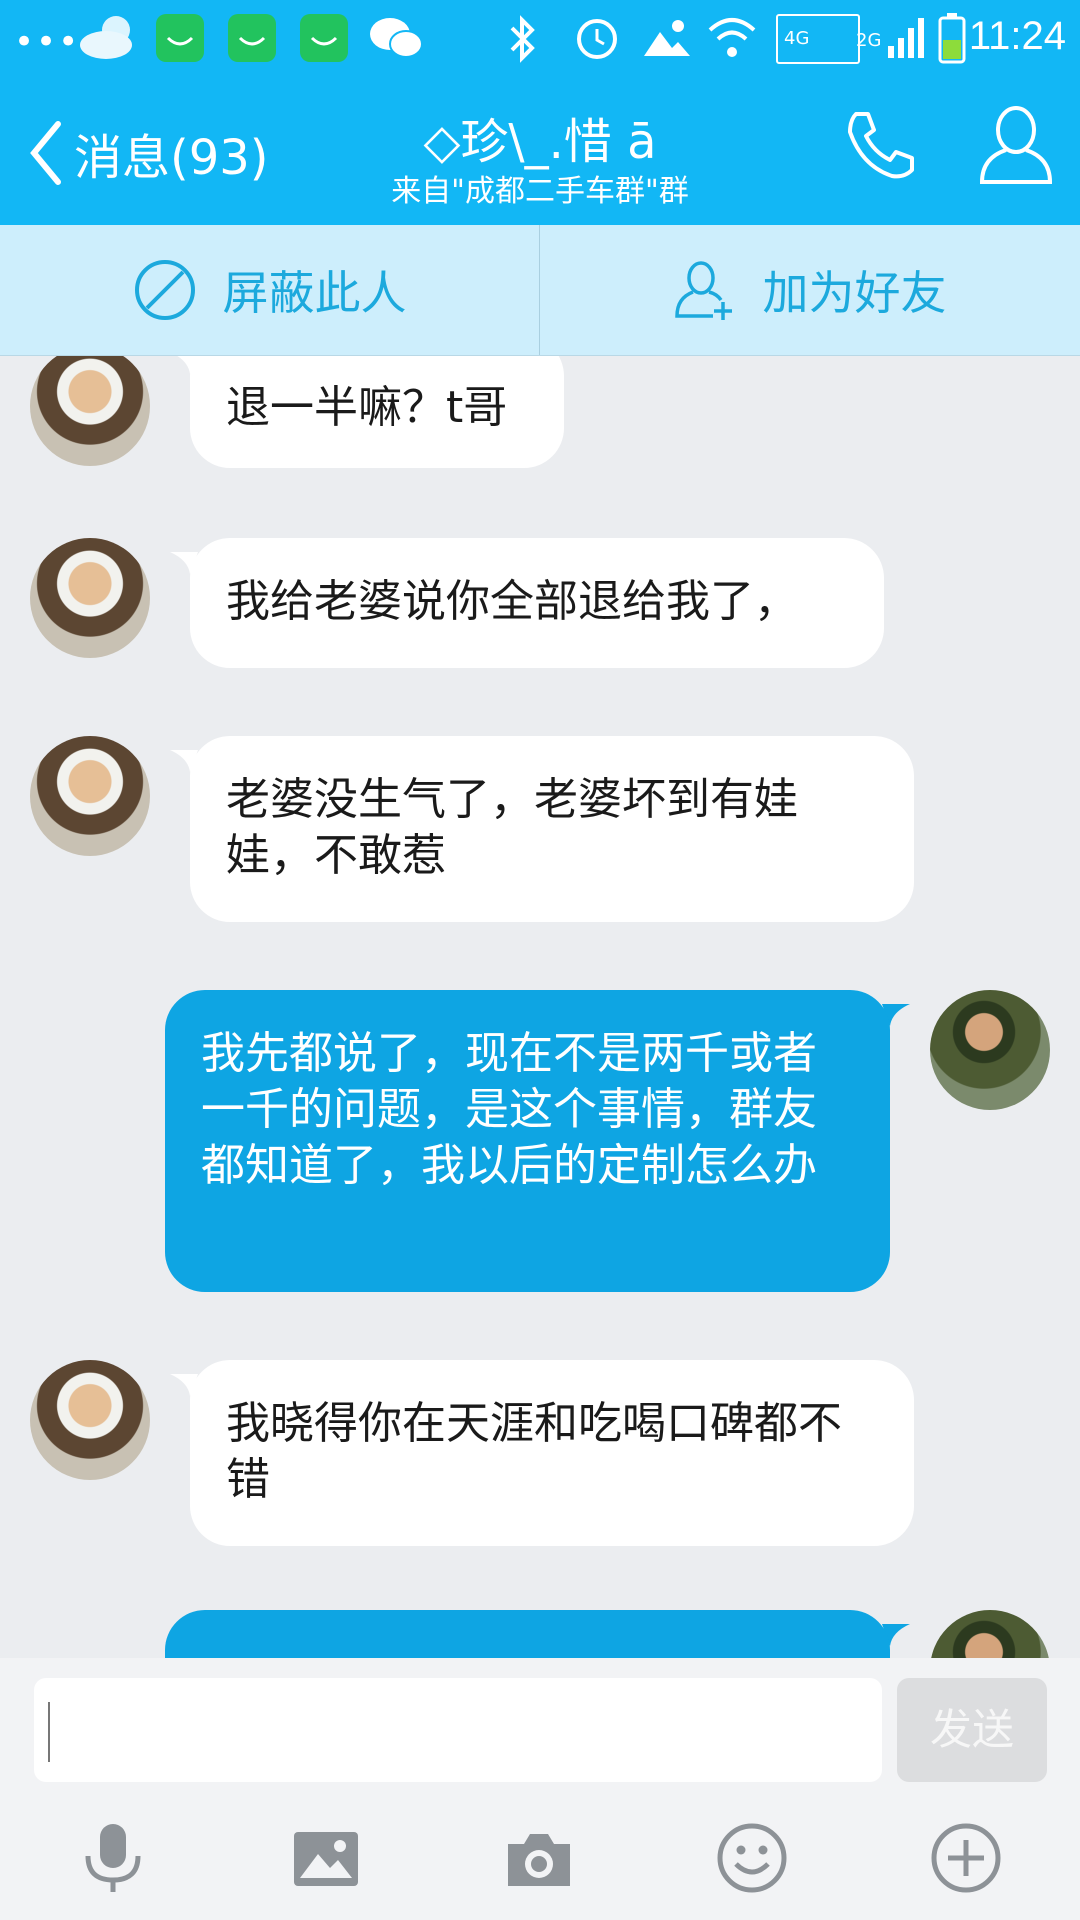  I want to click on message-bubble: 我给老婆说你全部退给我了，, so click(537, 603).